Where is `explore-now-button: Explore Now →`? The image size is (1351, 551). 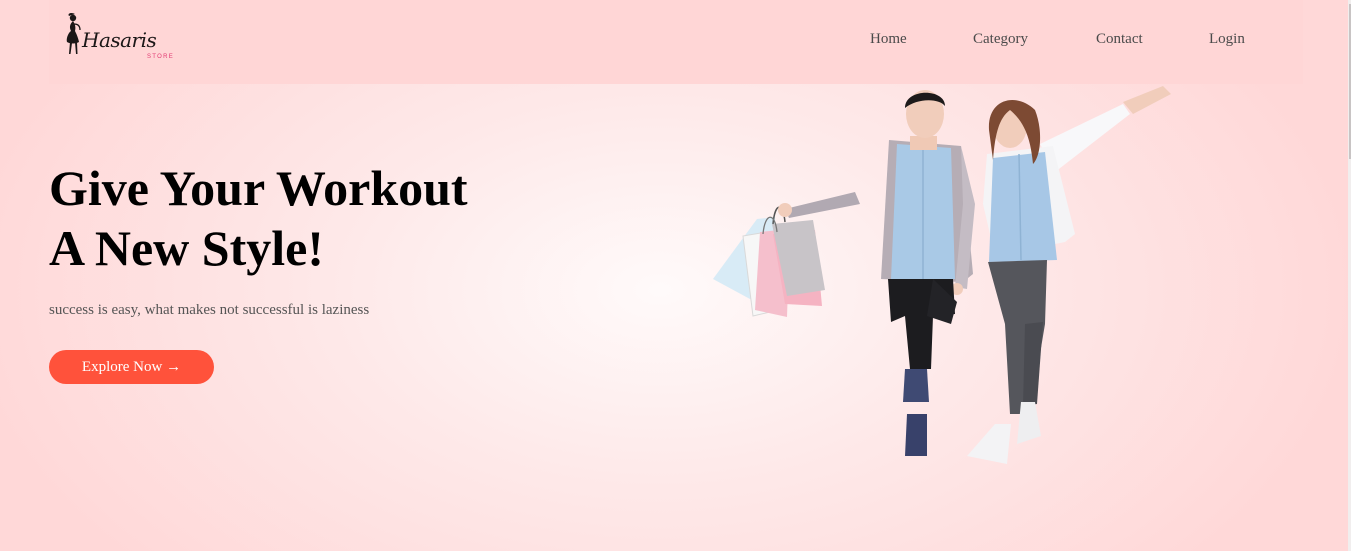 explore-now-button: Explore Now → is located at coordinates (131, 367).